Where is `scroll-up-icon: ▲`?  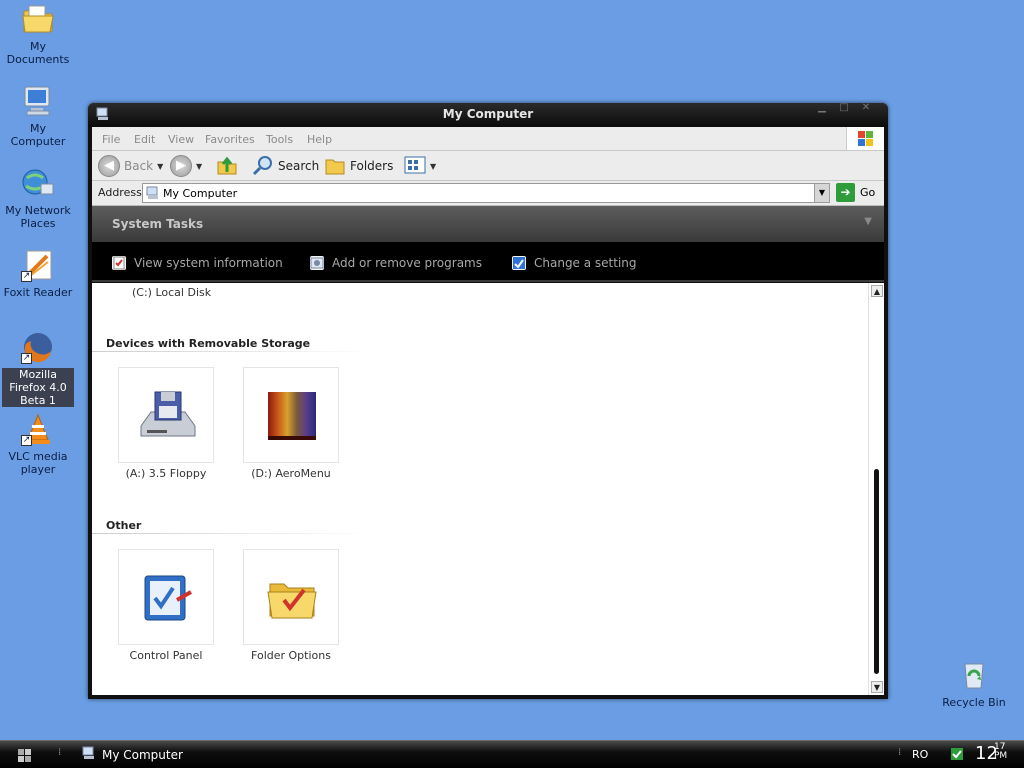 scroll-up-icon: ▲ is located at coordinates (877, 291).